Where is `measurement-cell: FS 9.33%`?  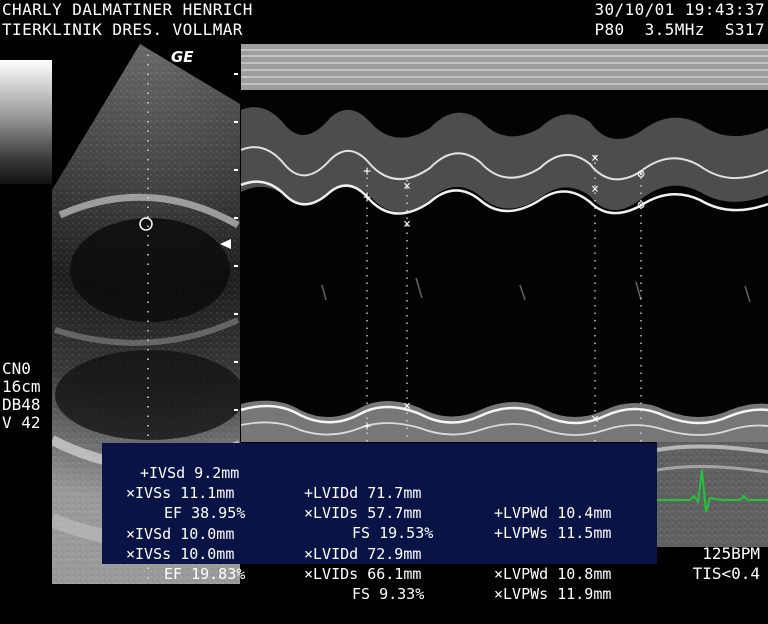
measurement-cell: FS 9.33% is located at coordinates (388, 594).